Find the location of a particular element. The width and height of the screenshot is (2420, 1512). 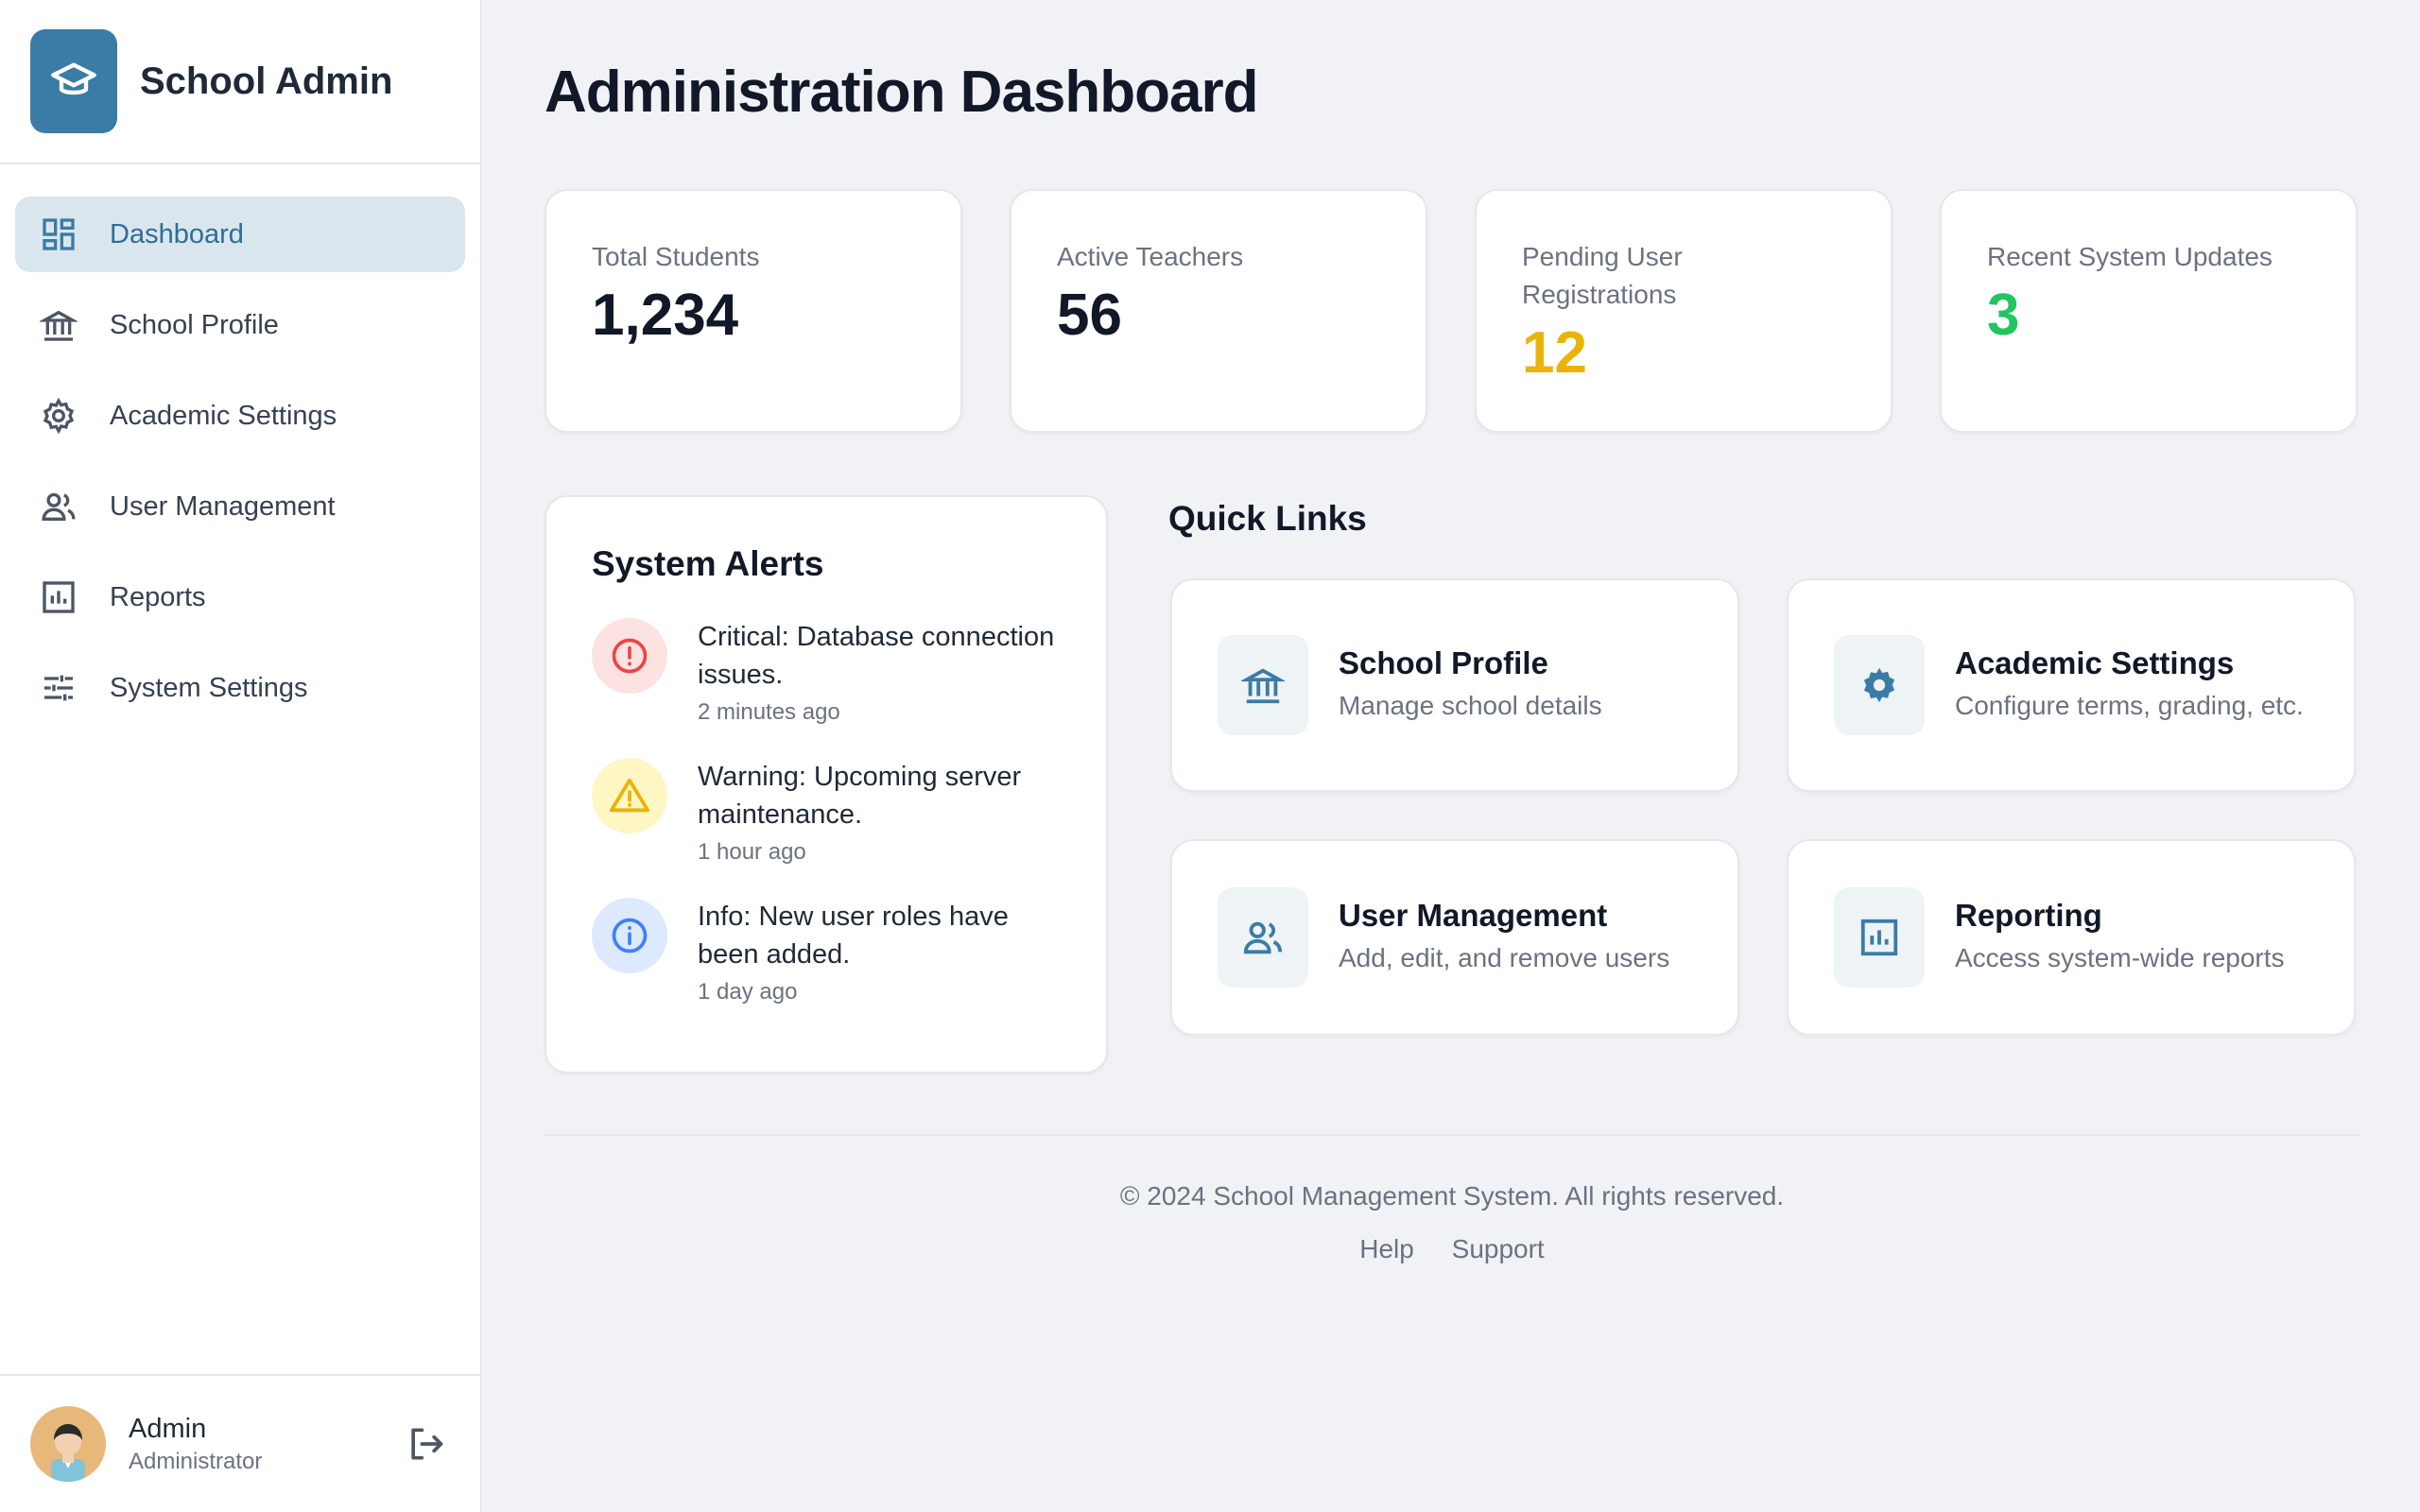

stat-value: 1,234 is located at coordinates (665, 315).